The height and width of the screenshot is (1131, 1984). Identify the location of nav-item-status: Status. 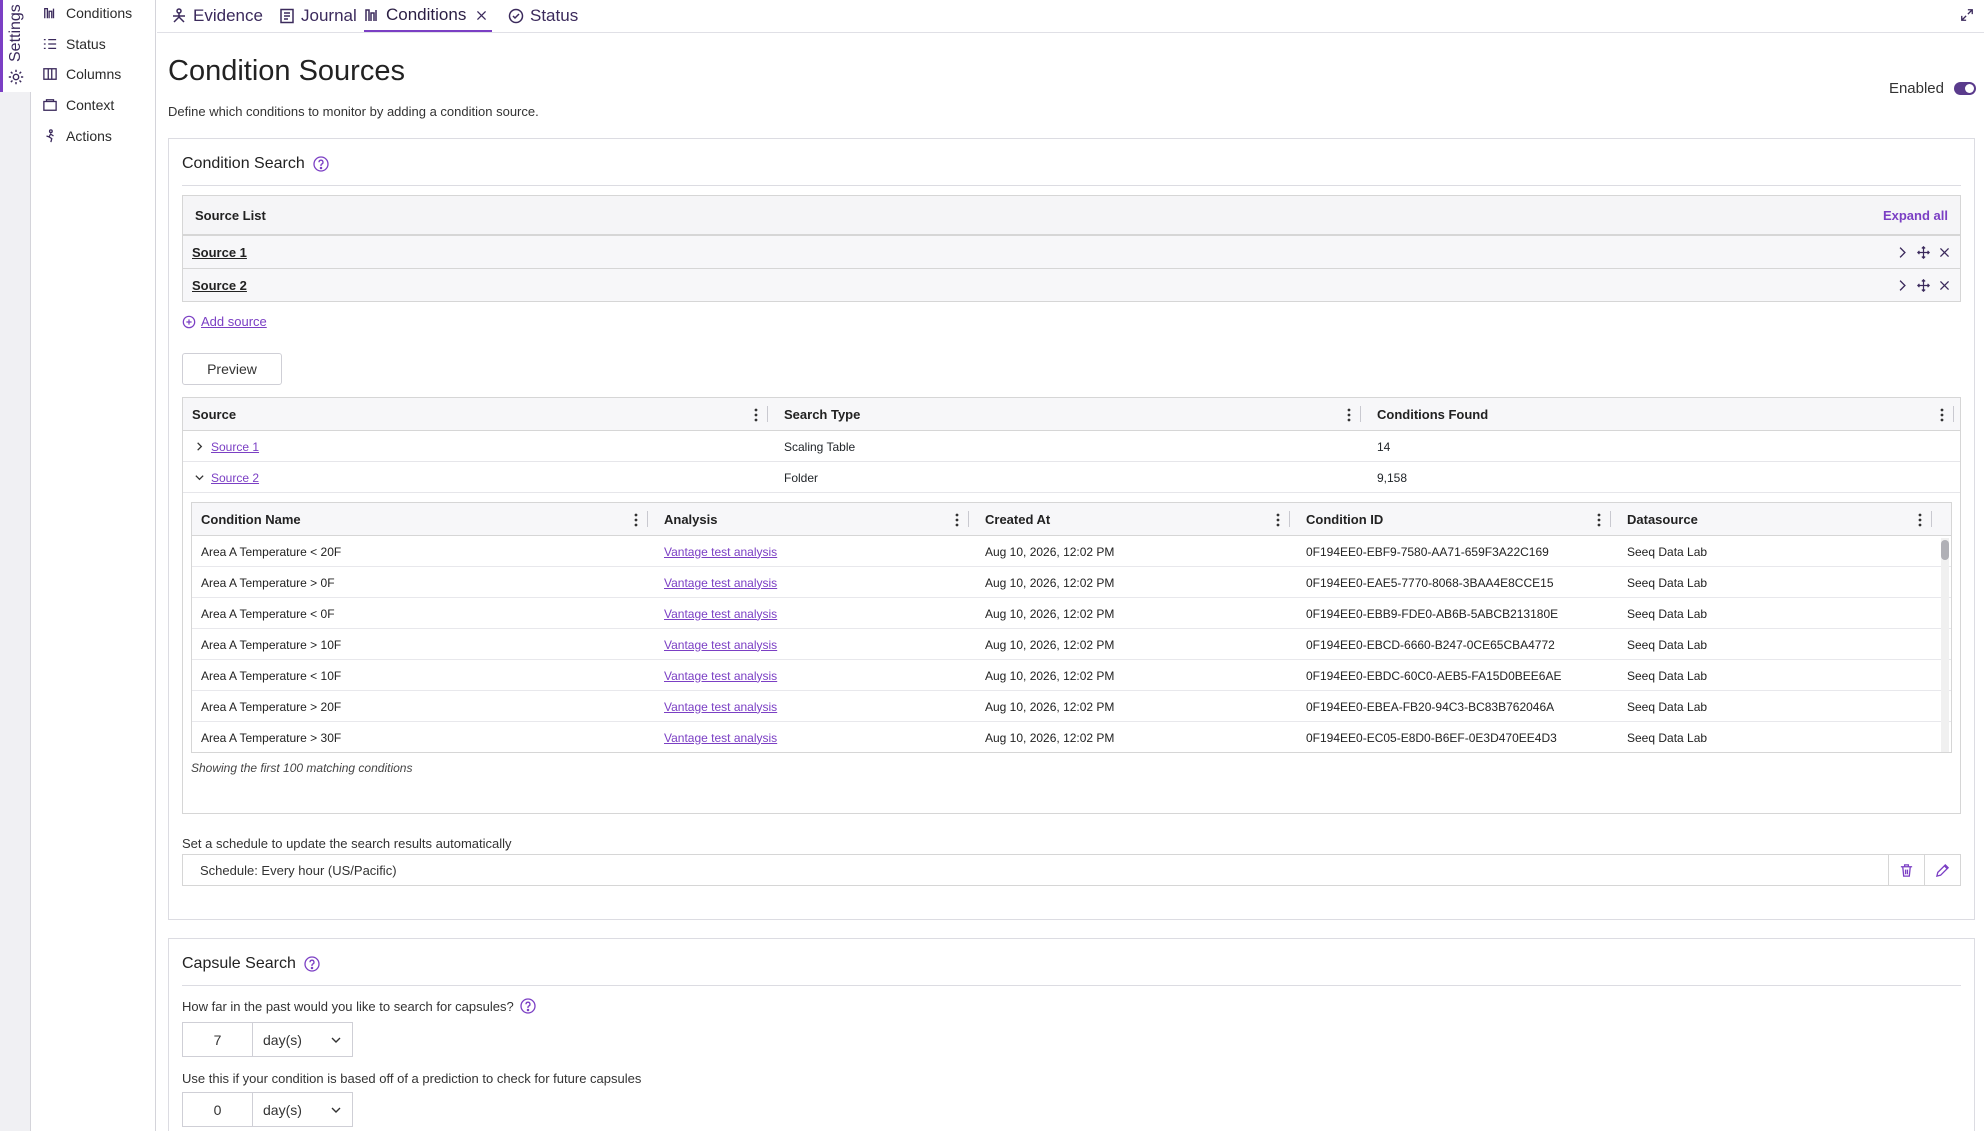
(74, 44).